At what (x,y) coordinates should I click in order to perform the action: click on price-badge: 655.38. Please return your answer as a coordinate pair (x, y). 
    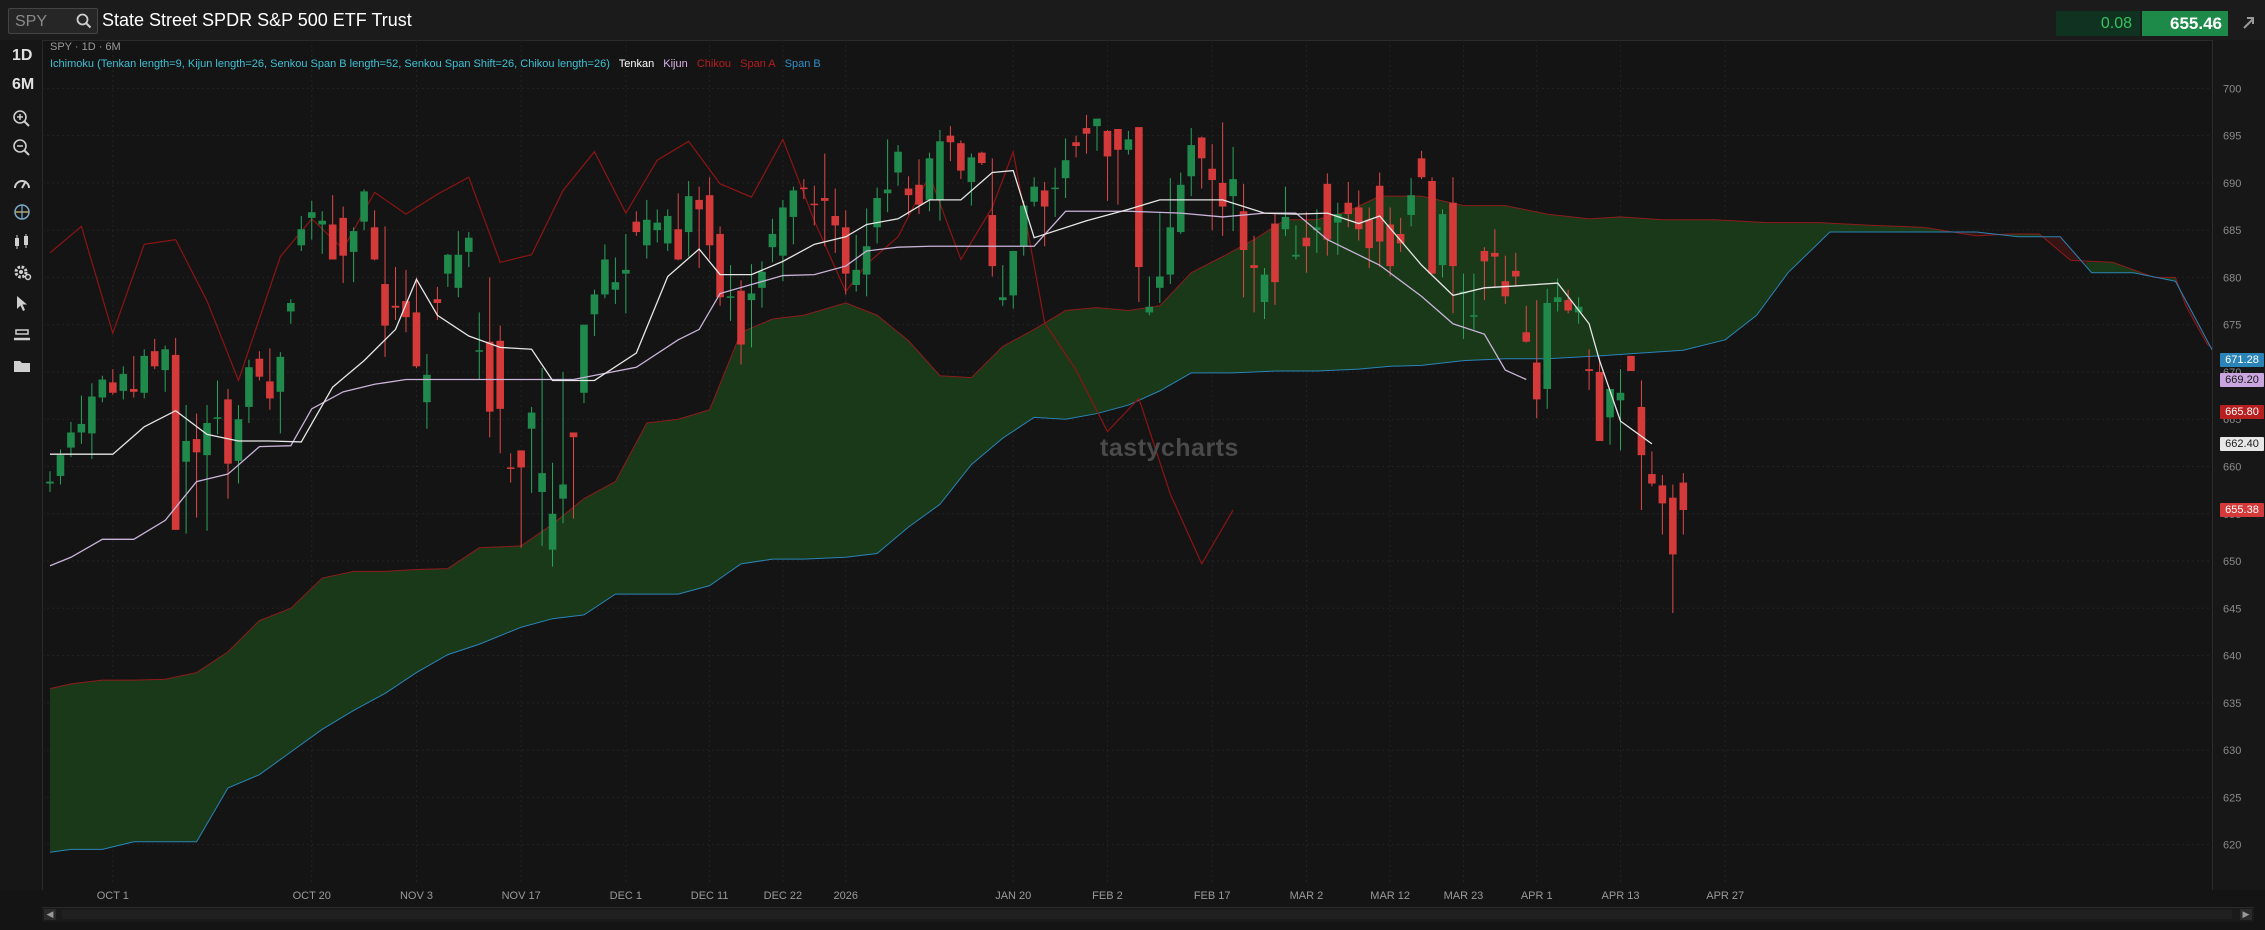
    Looking at the image, I should click on (2242, 510).